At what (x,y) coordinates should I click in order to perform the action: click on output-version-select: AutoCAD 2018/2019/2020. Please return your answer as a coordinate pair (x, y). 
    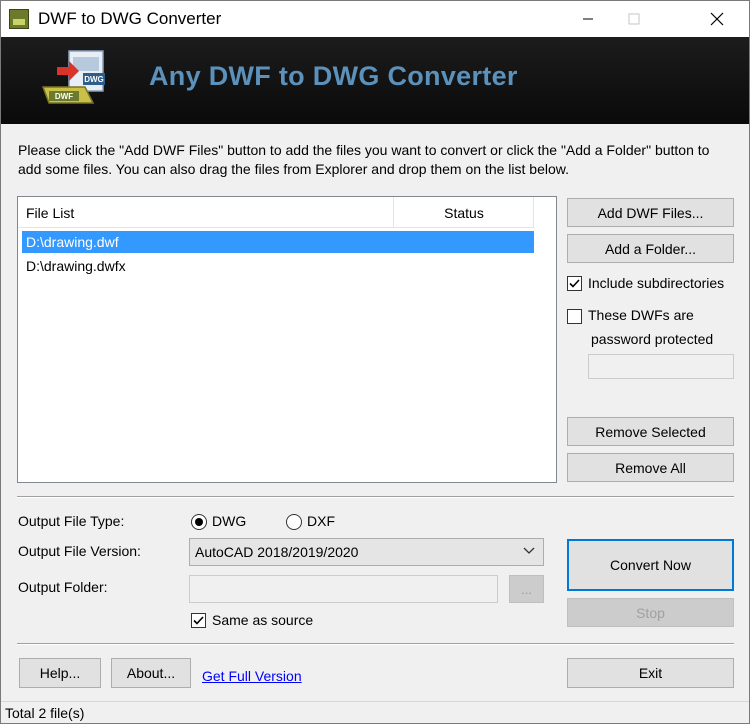
    Looking at the image, I should click on (366, 552).